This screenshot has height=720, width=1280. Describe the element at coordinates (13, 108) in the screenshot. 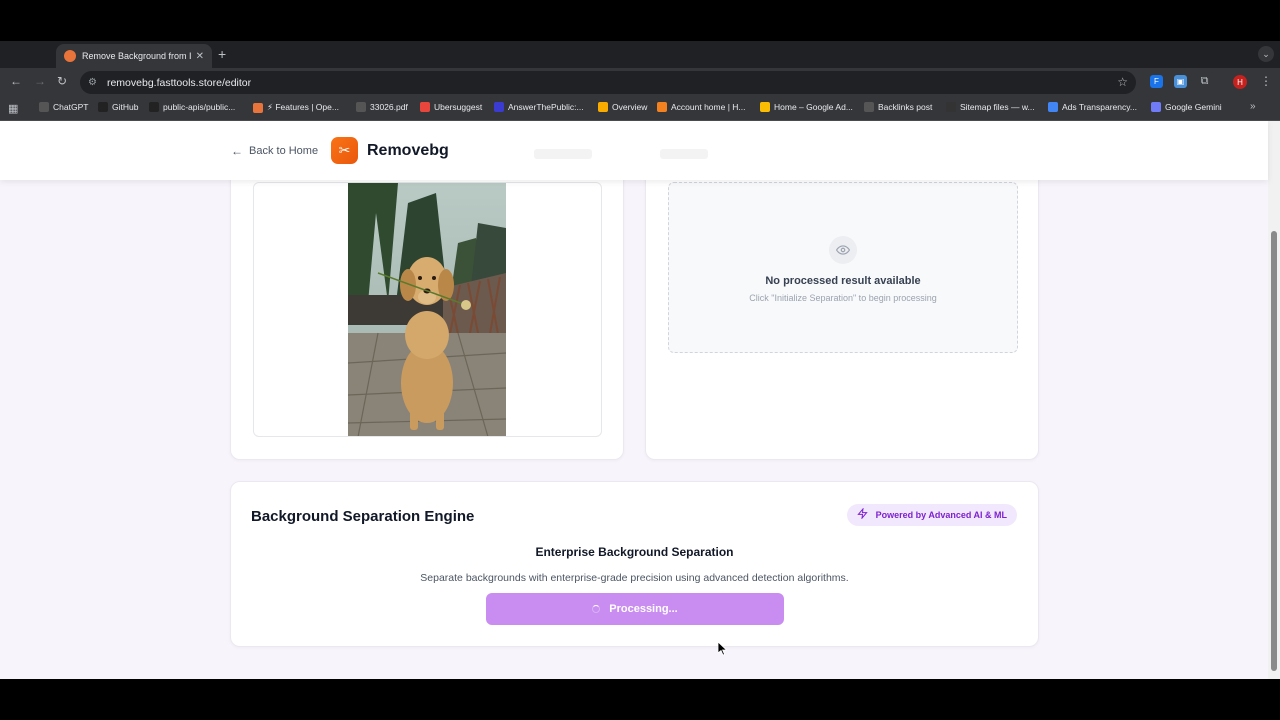

I see `apps-grid-icon: ▦` at that location.